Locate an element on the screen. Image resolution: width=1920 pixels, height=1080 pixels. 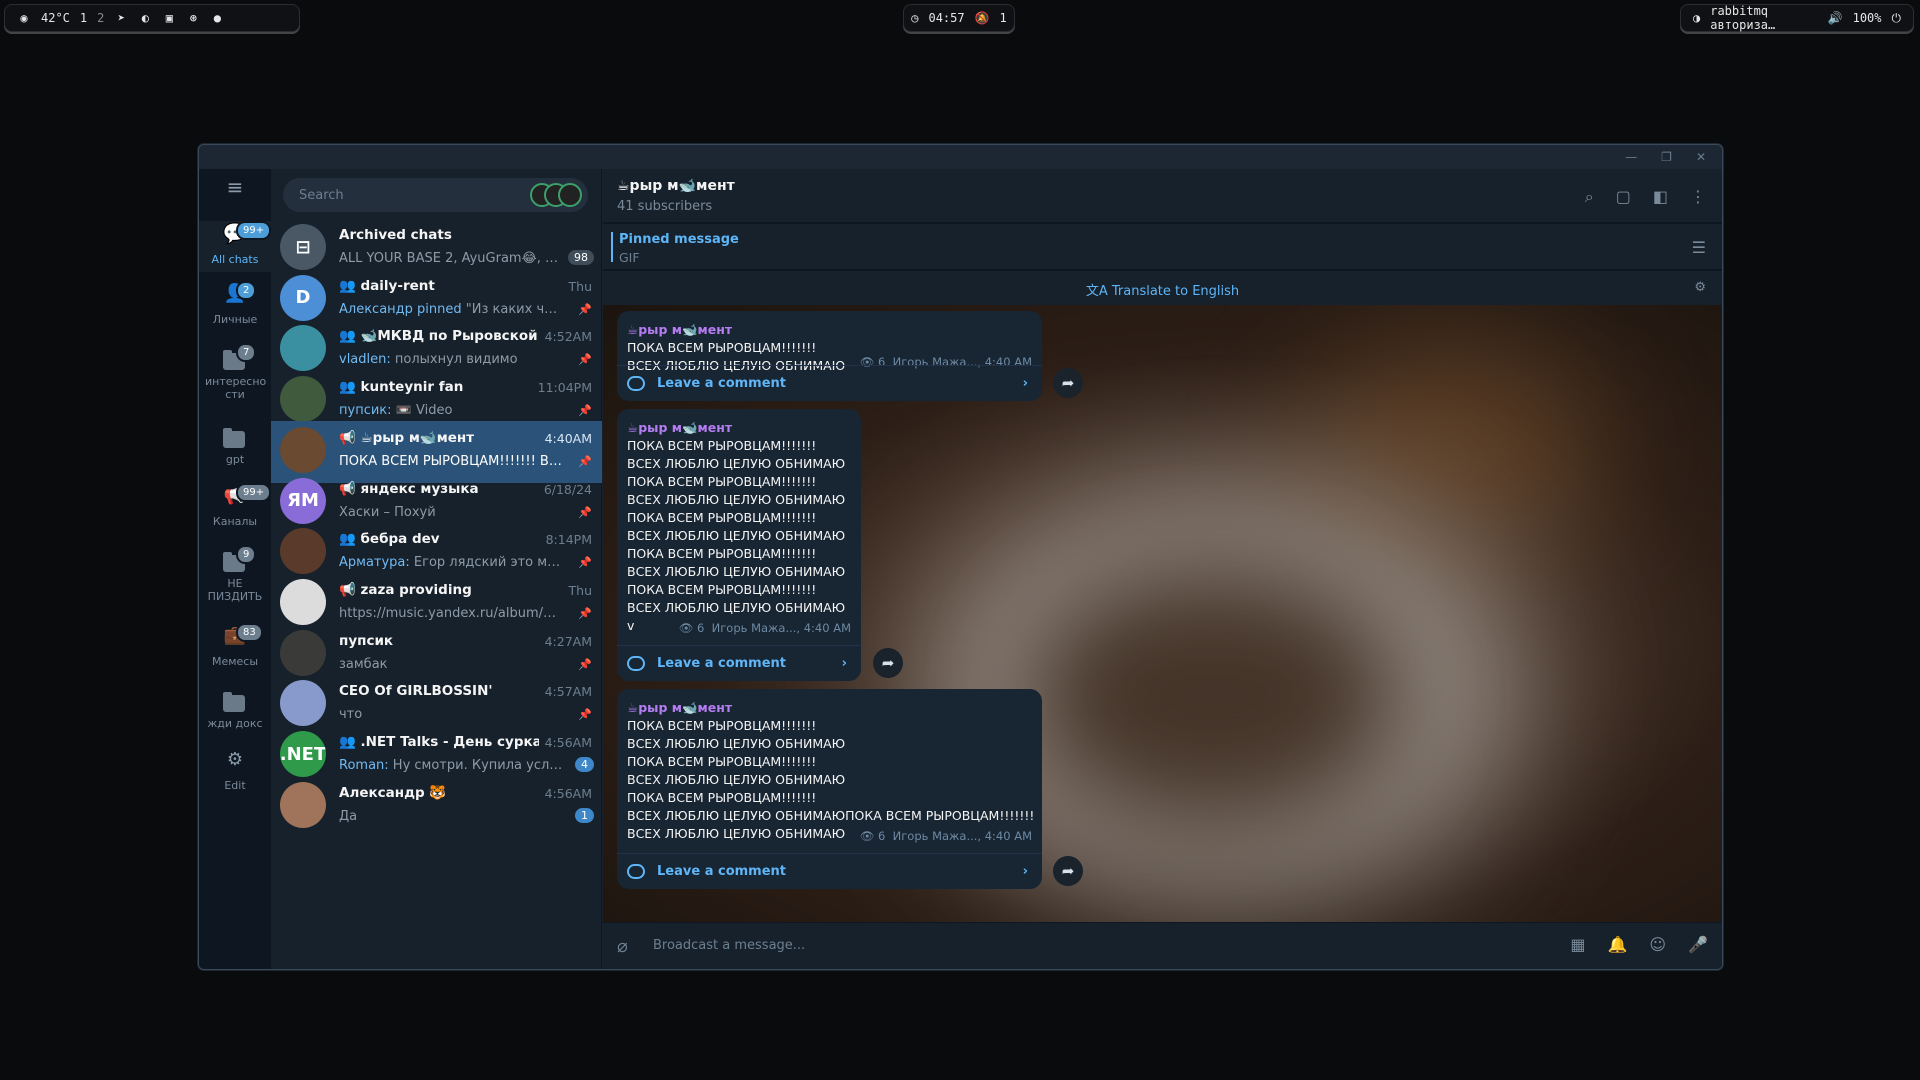
chat-row: Александр 🐯 4:56AM Да 1 is located at coordinates (436, 807).